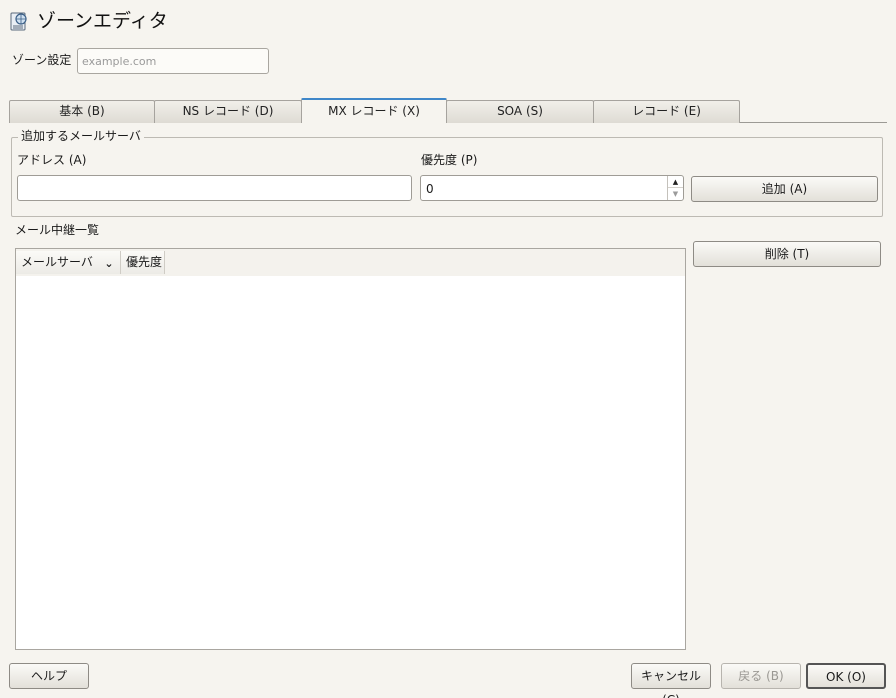 This screenshot has width=896, height=698. I want to click on tab-records: レコード (E), so click(666, 111).